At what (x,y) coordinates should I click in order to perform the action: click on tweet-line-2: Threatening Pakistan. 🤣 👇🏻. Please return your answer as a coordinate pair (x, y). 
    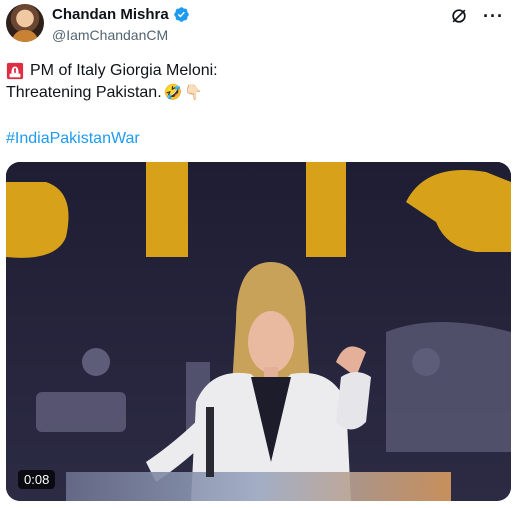
    Looking at the image, I should click on (112, 93).